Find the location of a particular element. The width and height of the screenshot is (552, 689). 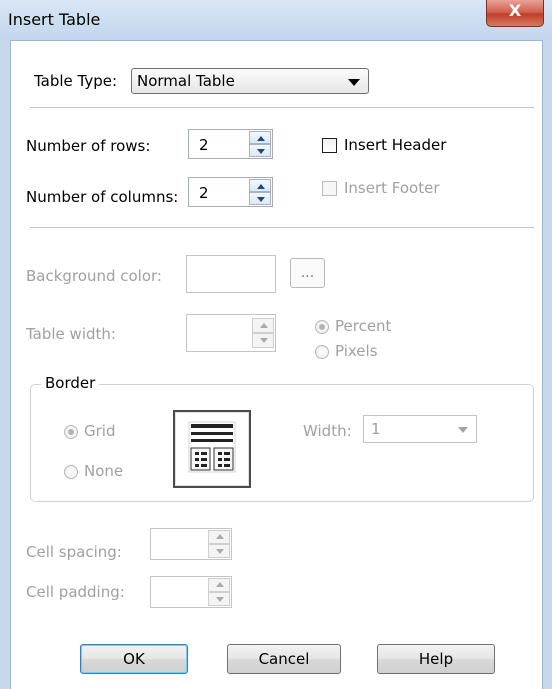

cell-spacing-spin-buttons is located at coordinates (219, 544).